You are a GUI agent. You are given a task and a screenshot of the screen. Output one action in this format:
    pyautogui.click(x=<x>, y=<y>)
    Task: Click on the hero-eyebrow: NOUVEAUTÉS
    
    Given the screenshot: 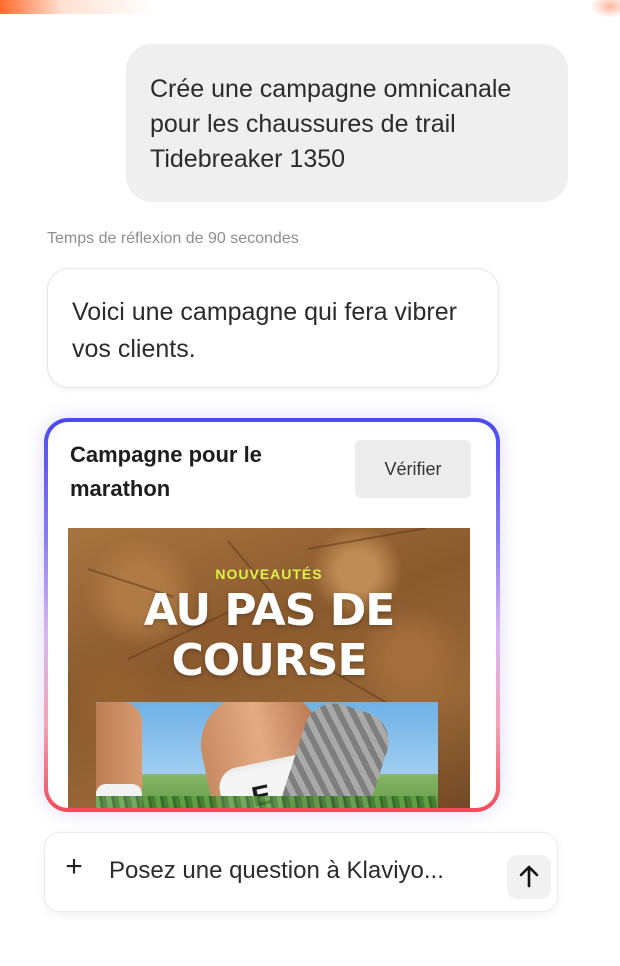 What is the action you would take?
    pyautogui.click(x=269, y=574)
    